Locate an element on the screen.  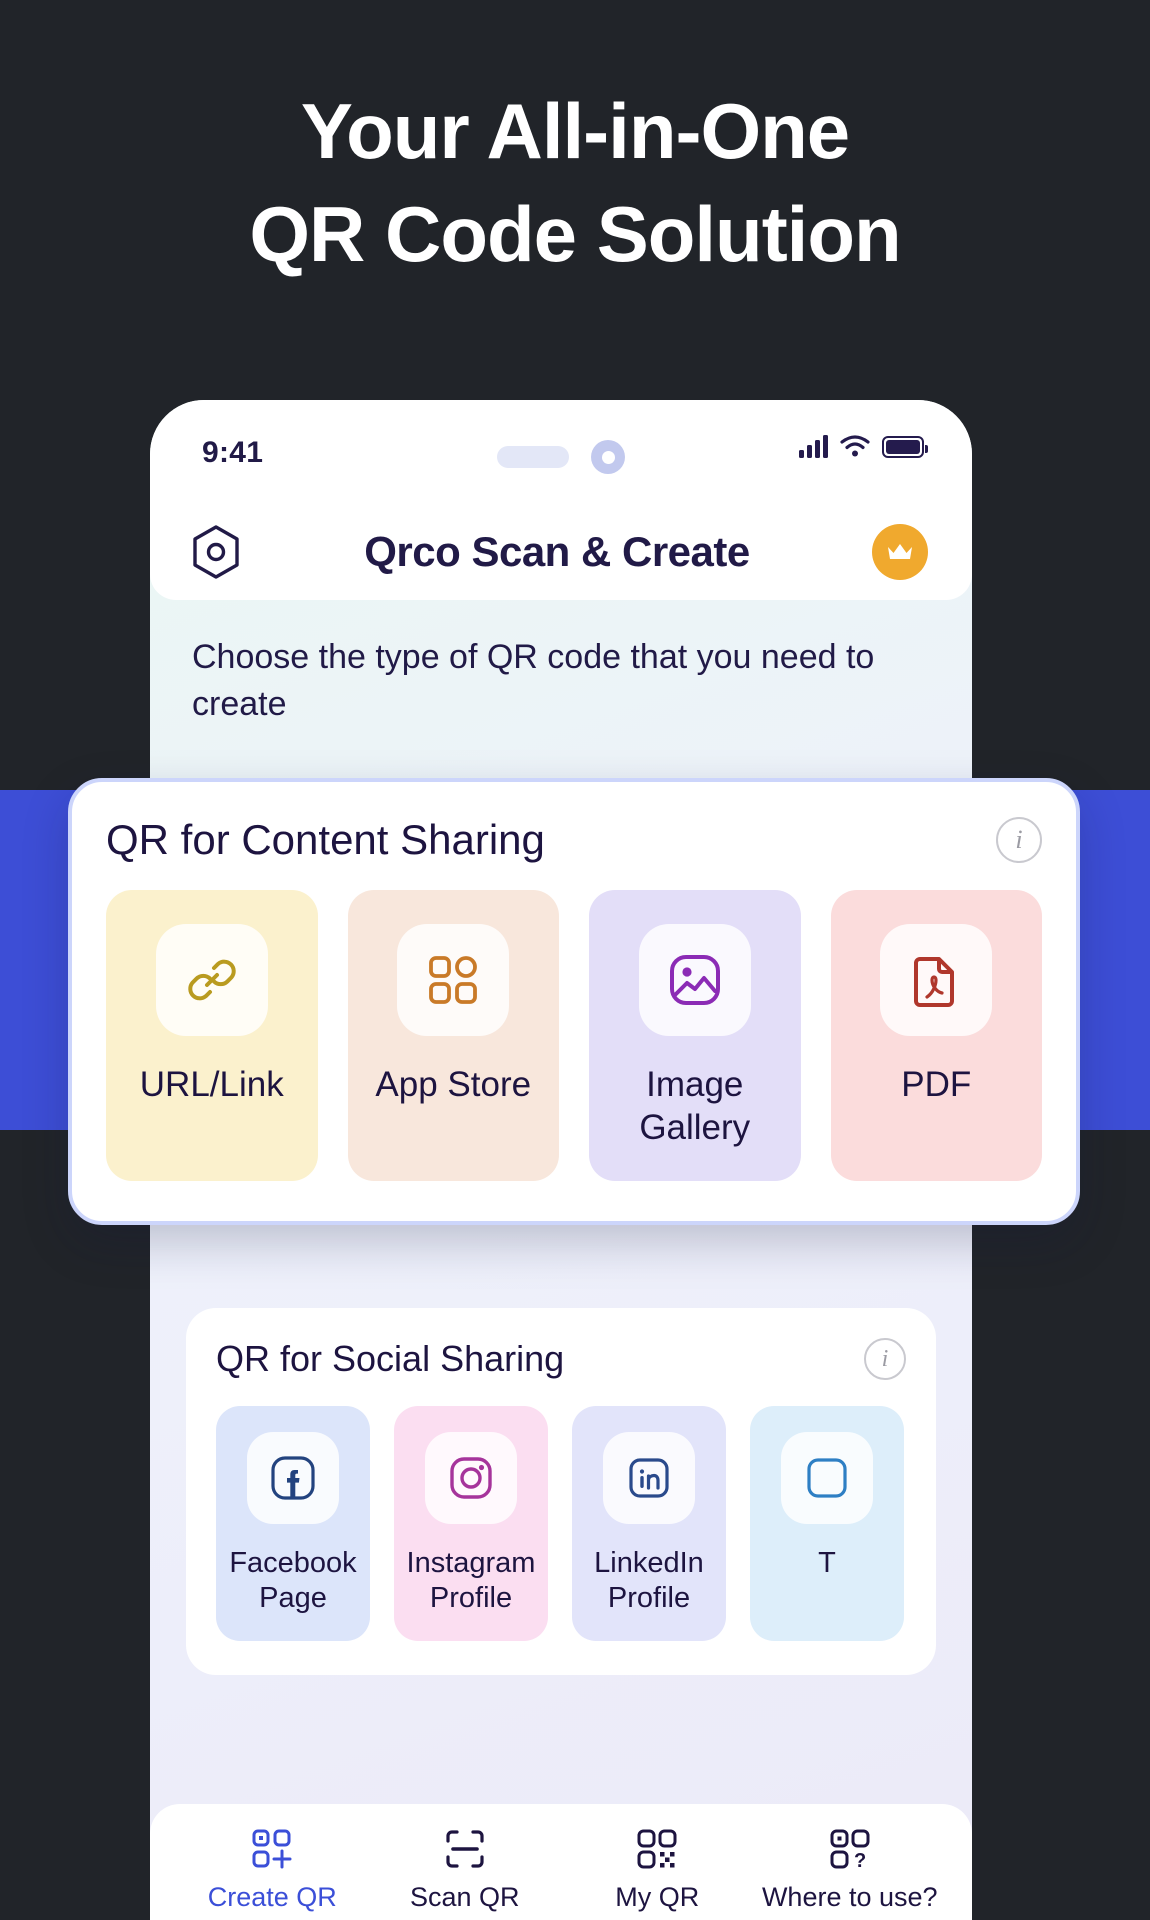
tile-url-link: URL/Link is located at coordinates (212, 1036).